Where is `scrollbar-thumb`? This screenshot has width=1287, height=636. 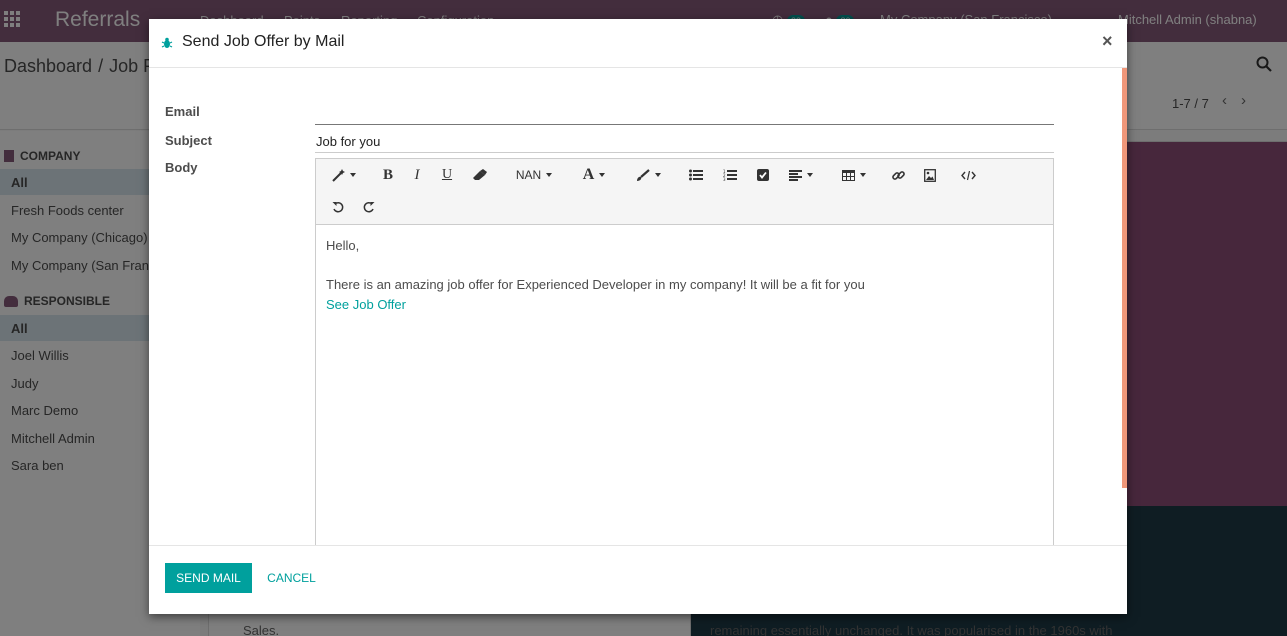
scrollbar-thumb is located at coordinates (1124, 278).